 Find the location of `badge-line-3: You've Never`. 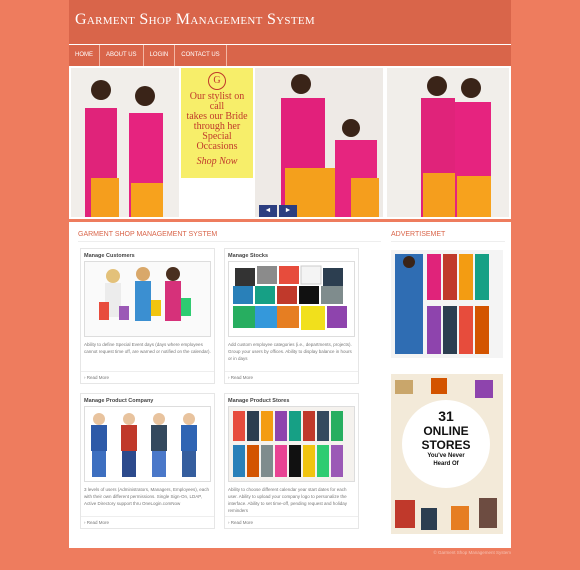

badge-line-3: You've Never is located at coordinates (446, 456).